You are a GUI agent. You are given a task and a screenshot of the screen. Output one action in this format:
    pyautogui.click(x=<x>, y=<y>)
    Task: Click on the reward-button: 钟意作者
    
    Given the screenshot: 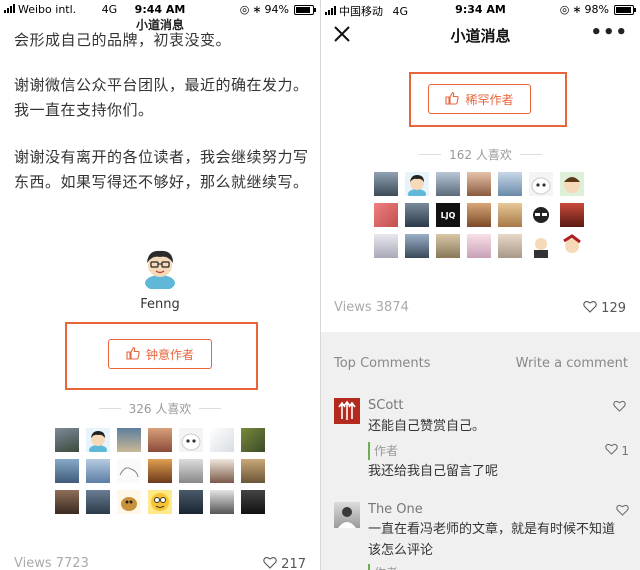 What is the action you would take?
    pyautogui.click(x=160, y=354)
    